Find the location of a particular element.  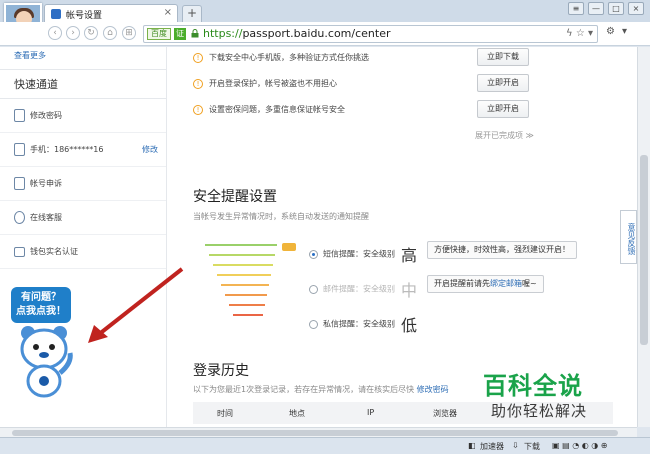

download-icon: ⇩ is located at coordinates (515, 445).